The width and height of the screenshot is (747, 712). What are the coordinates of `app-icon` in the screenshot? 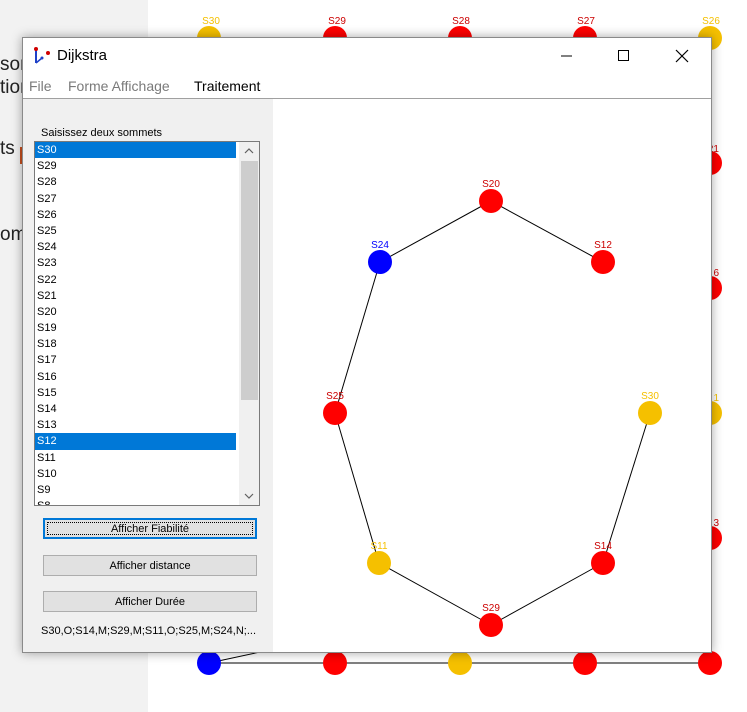 It's located at (42, 55).